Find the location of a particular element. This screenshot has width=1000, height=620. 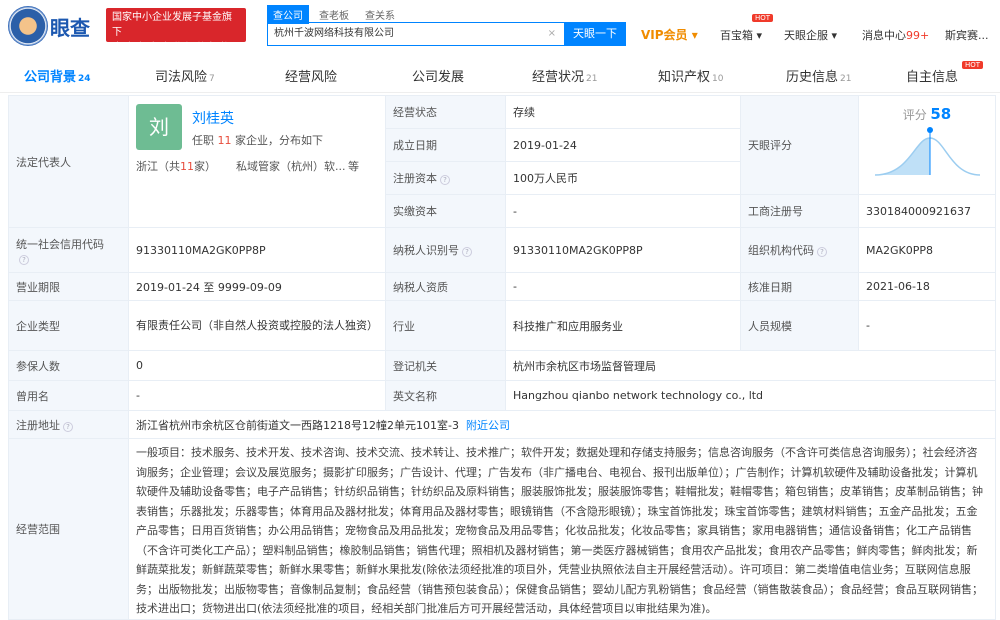

credit-label: 统一社会信用代码? is located at coordinates (68, 250).